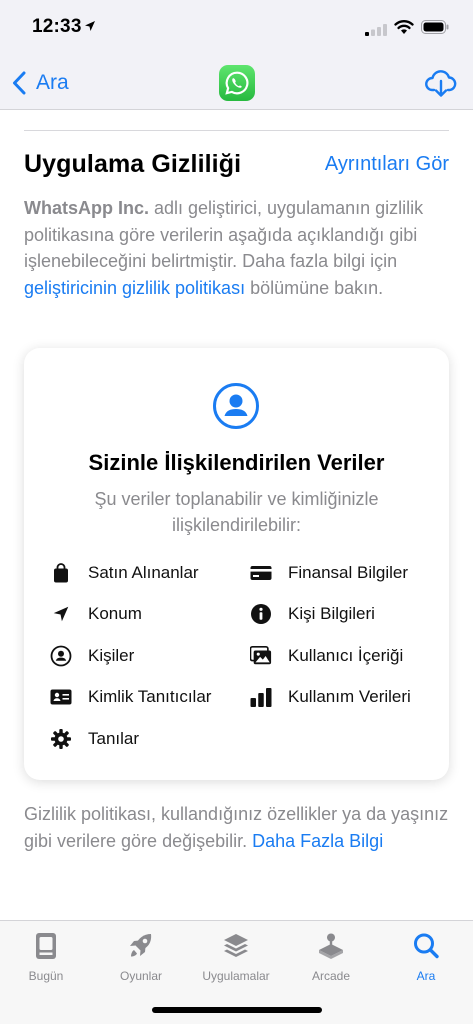 Image resolution: width=473 pixels, height=1024 pixels. Describe the element at coordinates (261, 697) in the screenshot. I see `bar-chart-icon` at that location.